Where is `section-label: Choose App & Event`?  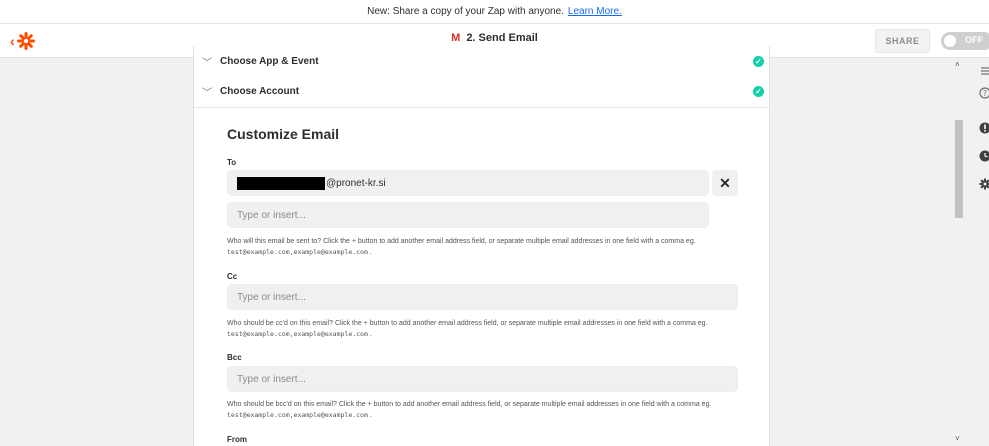 section-label: Choose App & Event is located at coordinates (269, 61).